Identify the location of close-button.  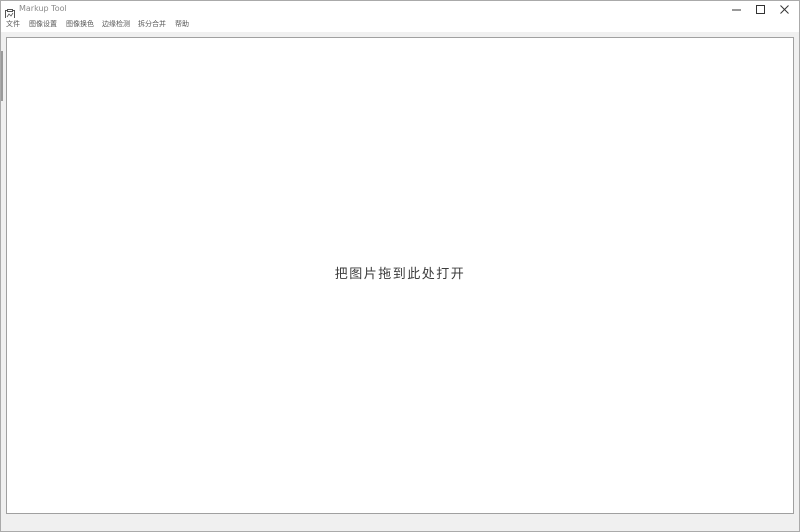
(785, 9).